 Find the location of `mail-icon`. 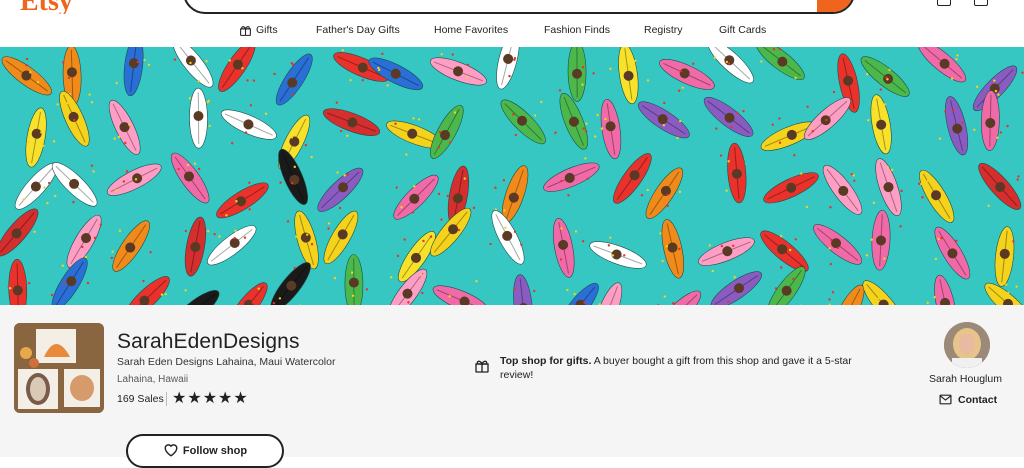

mail-icon is located at coordinates (945, 399).